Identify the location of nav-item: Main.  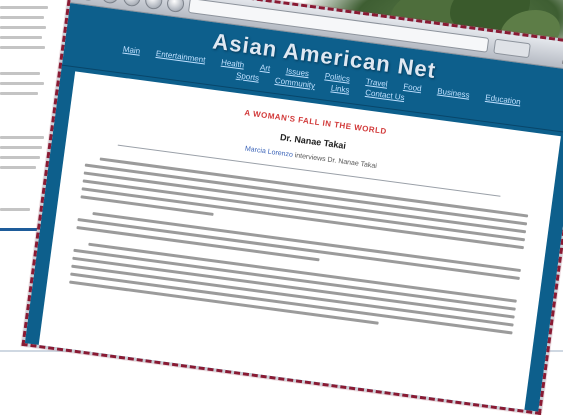
(131, 50).